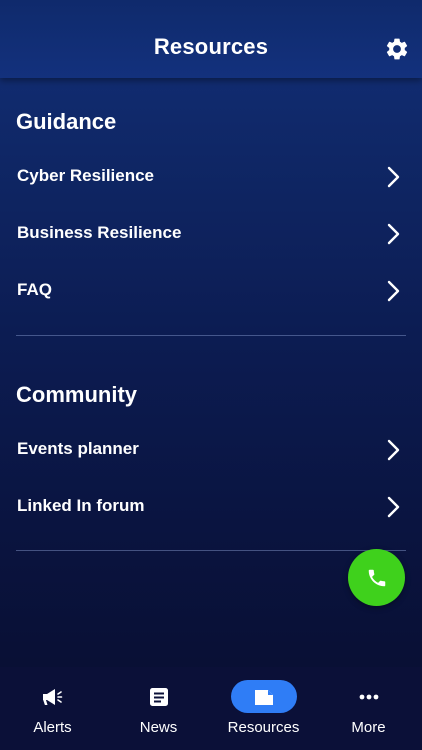 The image size is (422, 750). Describe the element at coordinates (263, 727) in the screenshot. I see `tab-label: Resources` at that location.